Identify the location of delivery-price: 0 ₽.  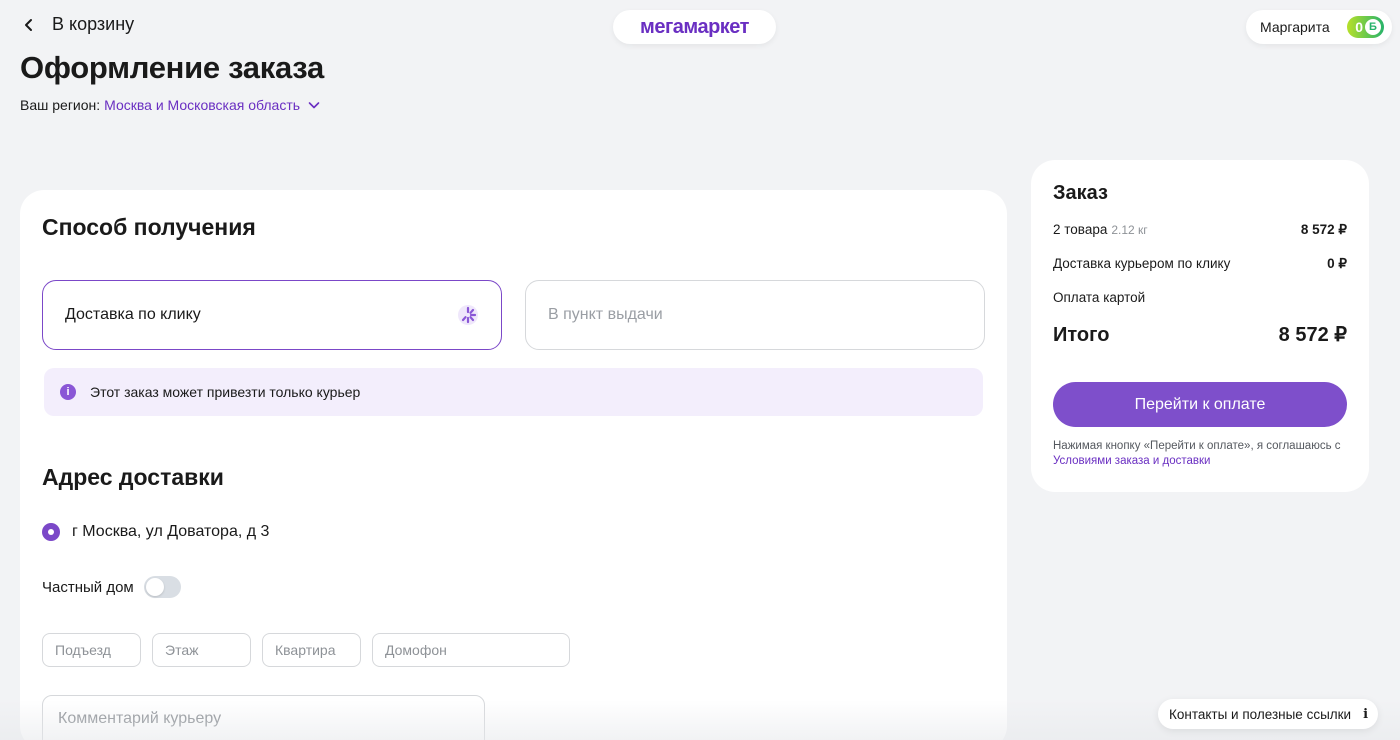
(1337, 263).